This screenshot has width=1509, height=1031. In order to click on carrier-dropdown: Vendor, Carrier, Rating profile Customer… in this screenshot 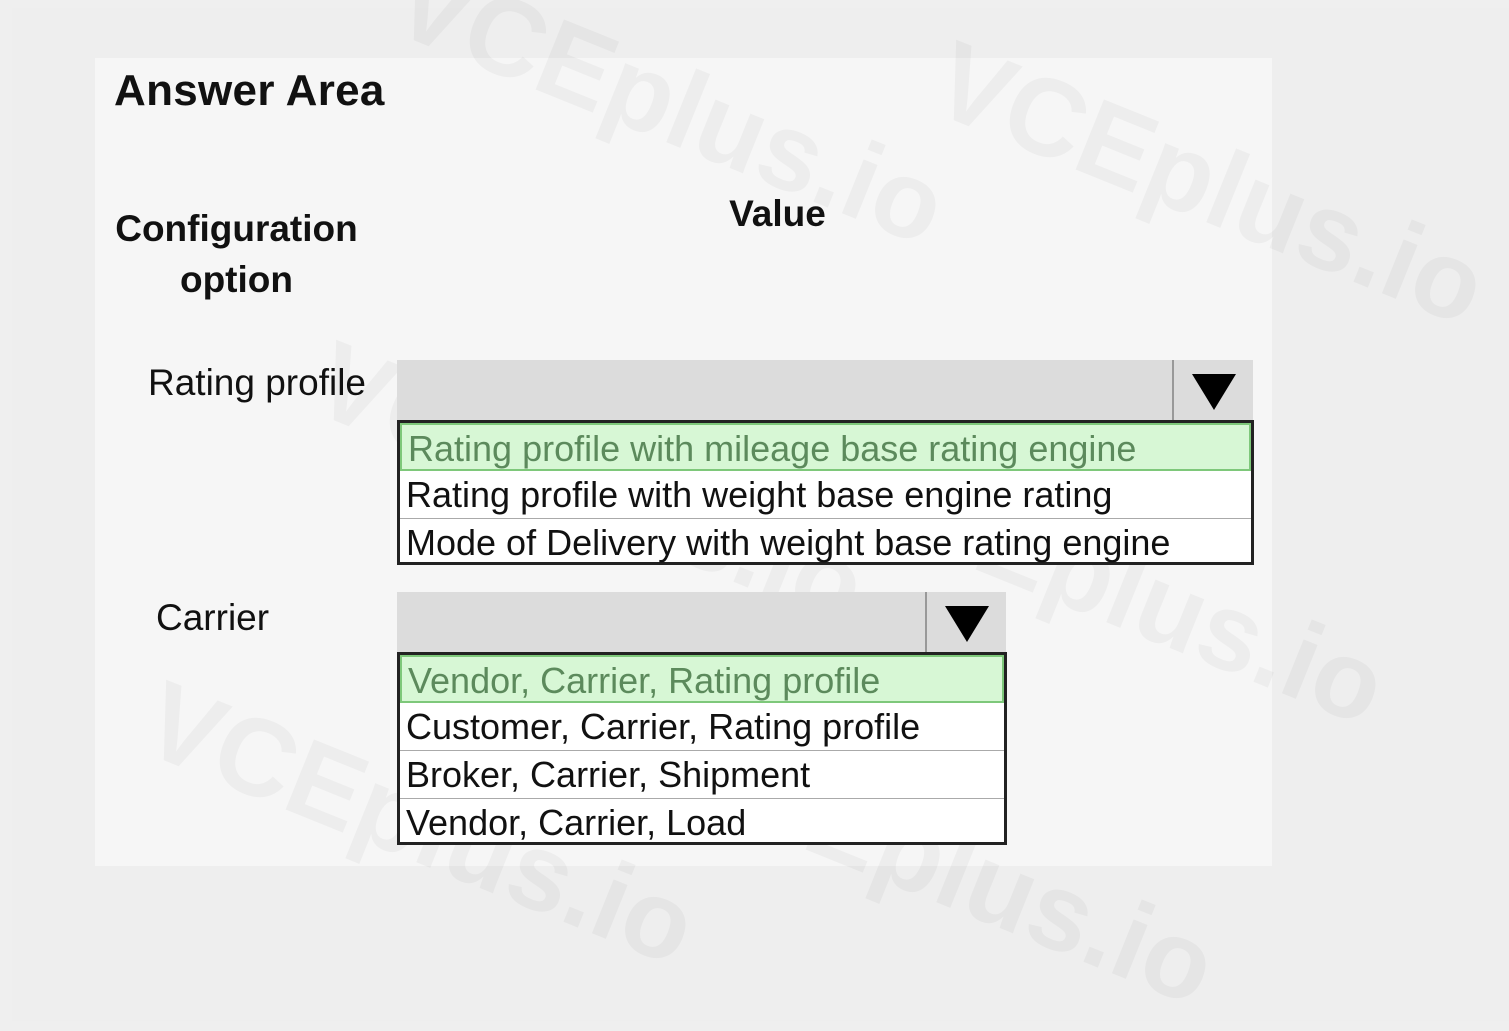, I will do `click(702, 718)`.